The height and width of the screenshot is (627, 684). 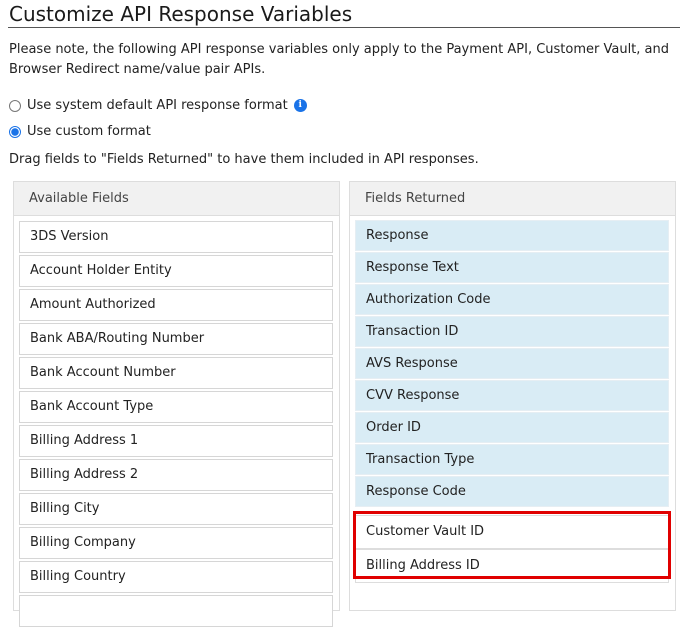 I want to click on radio-custom-format: Use custom format, so click(x=80, y=131).